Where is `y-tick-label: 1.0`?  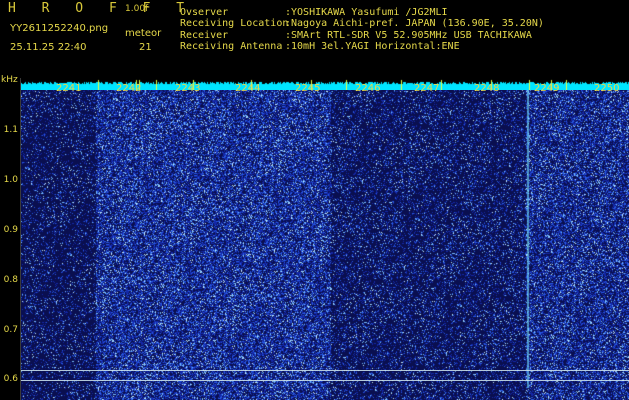 y-tick-label: 1.0 is located at coordinates (10, 180).